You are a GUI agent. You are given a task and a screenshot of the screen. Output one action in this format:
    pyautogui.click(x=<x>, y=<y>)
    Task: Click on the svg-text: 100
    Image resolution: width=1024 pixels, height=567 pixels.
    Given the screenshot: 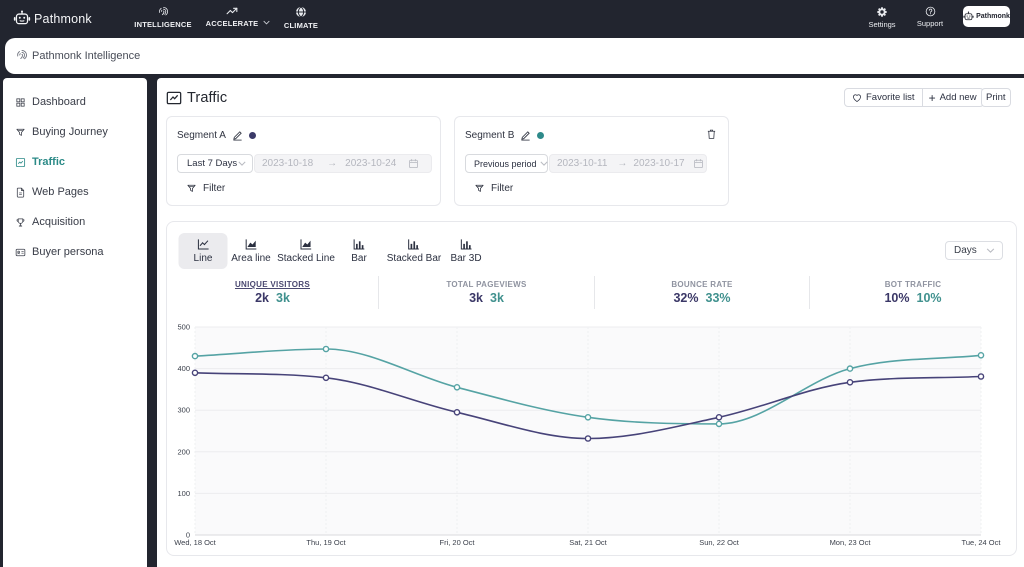 What is the action you would take?
    pyautogui.click(x=183, y=493)
    